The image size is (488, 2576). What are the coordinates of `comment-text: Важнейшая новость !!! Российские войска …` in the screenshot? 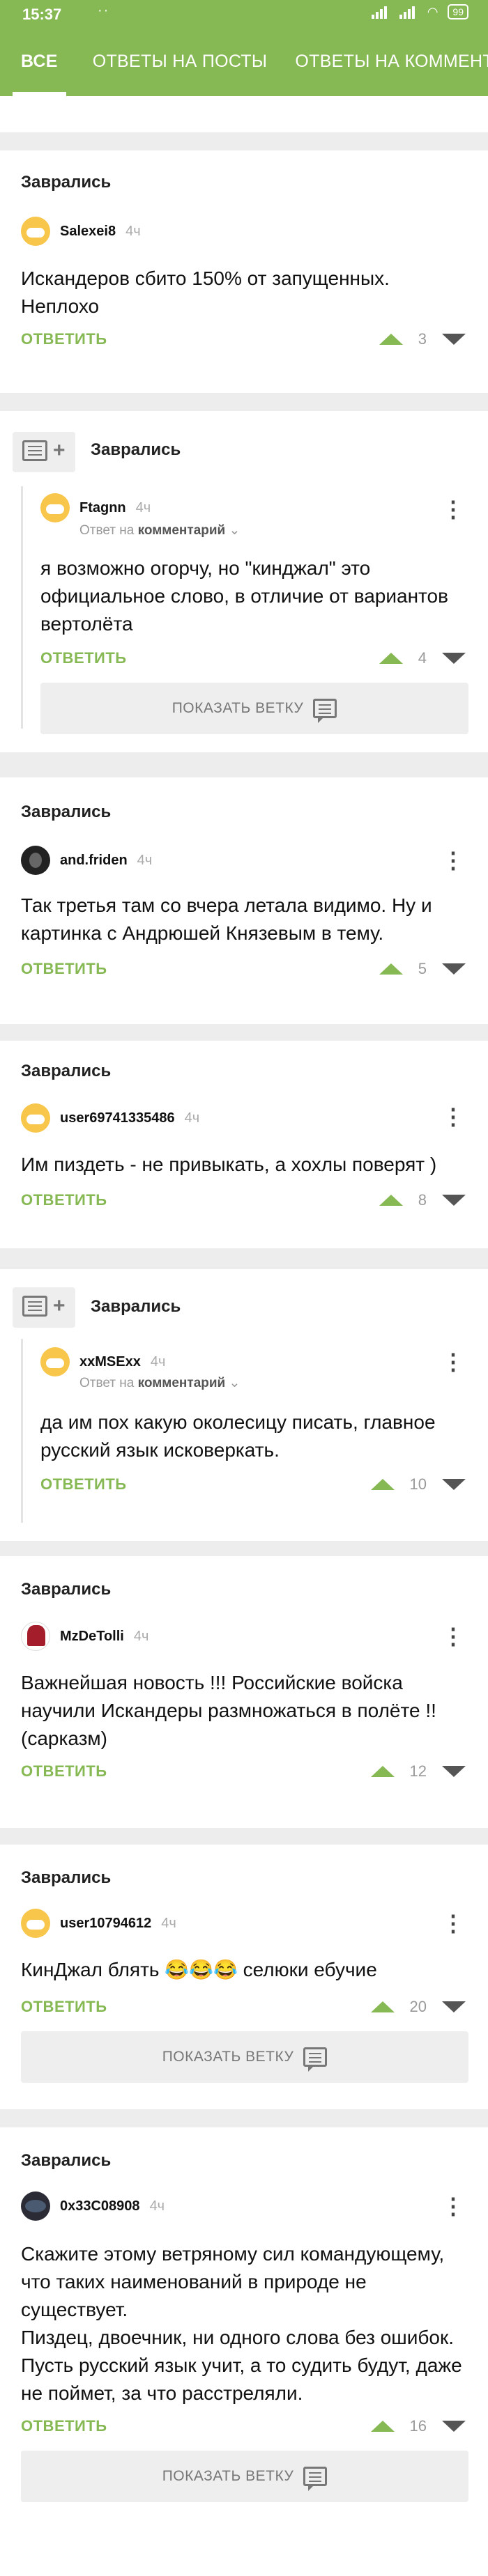 It's located at (228, 1710).